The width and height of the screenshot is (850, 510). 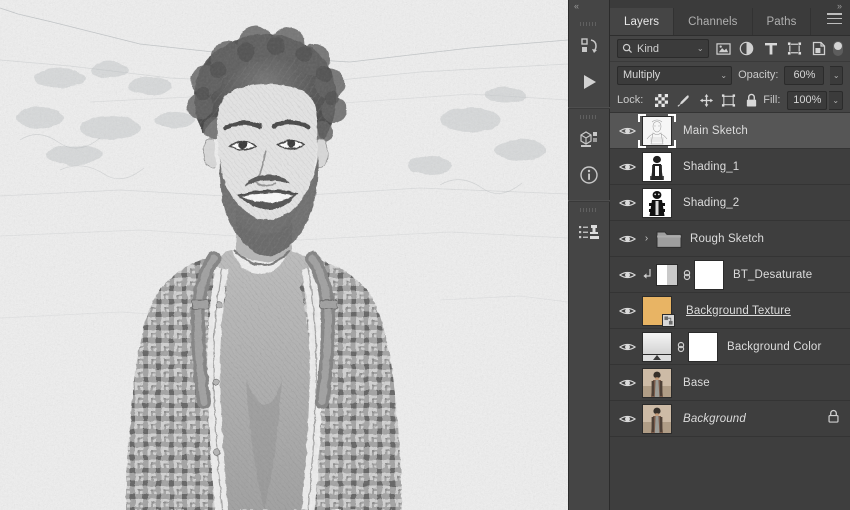 I want to click on layer-name: Background, so click(x=714, y=419).